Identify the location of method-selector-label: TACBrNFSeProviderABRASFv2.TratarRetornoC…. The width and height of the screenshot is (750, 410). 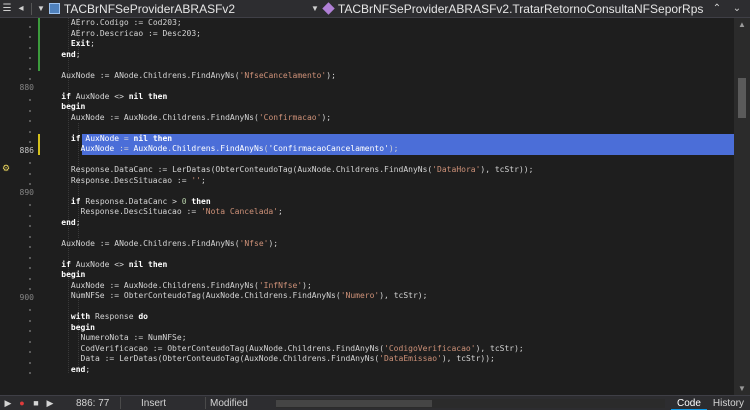
(520, 8).